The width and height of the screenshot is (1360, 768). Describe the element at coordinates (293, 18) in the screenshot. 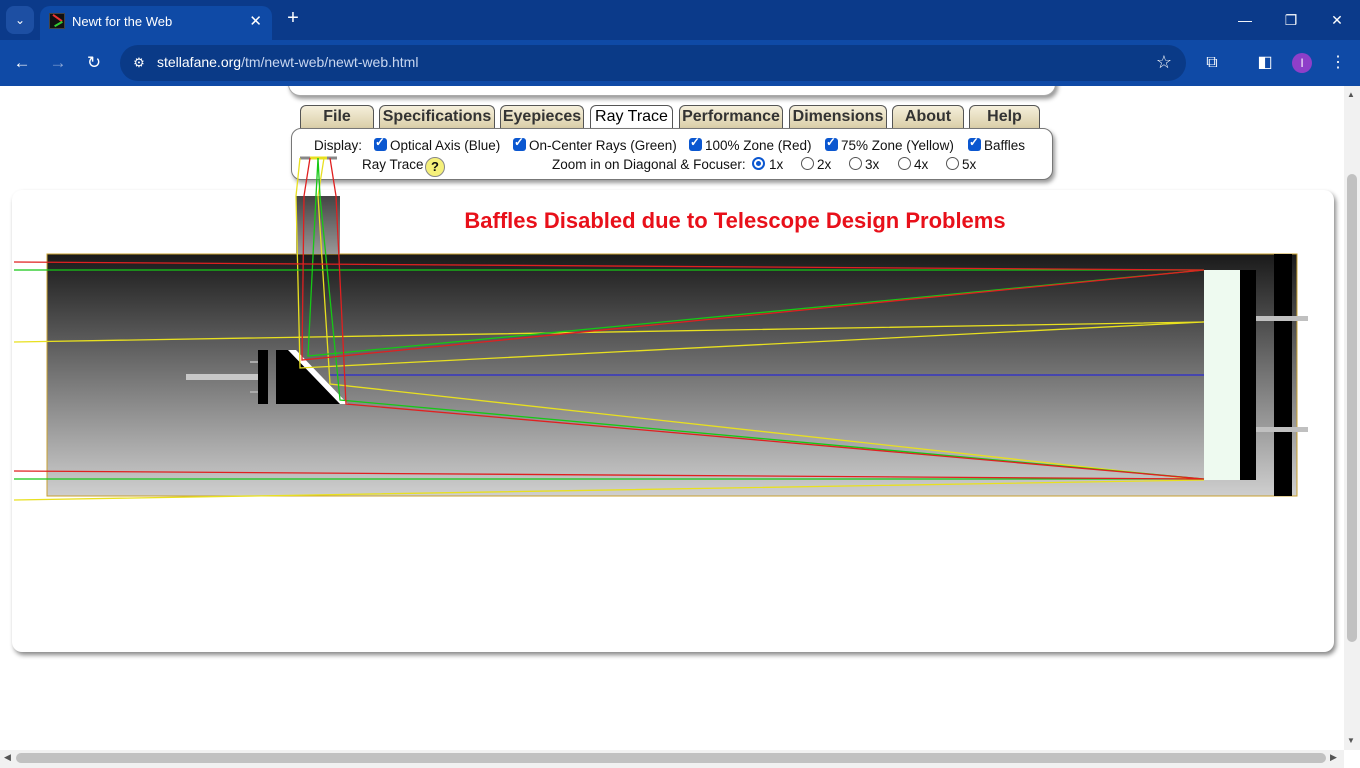

I see `new-tab-icon: +` at that location.